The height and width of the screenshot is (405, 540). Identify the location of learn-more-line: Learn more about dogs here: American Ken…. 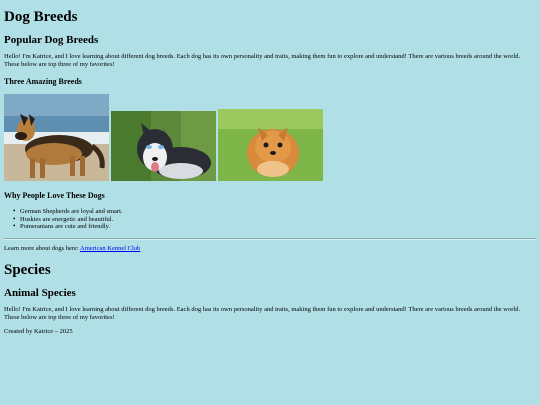
(265, 249).